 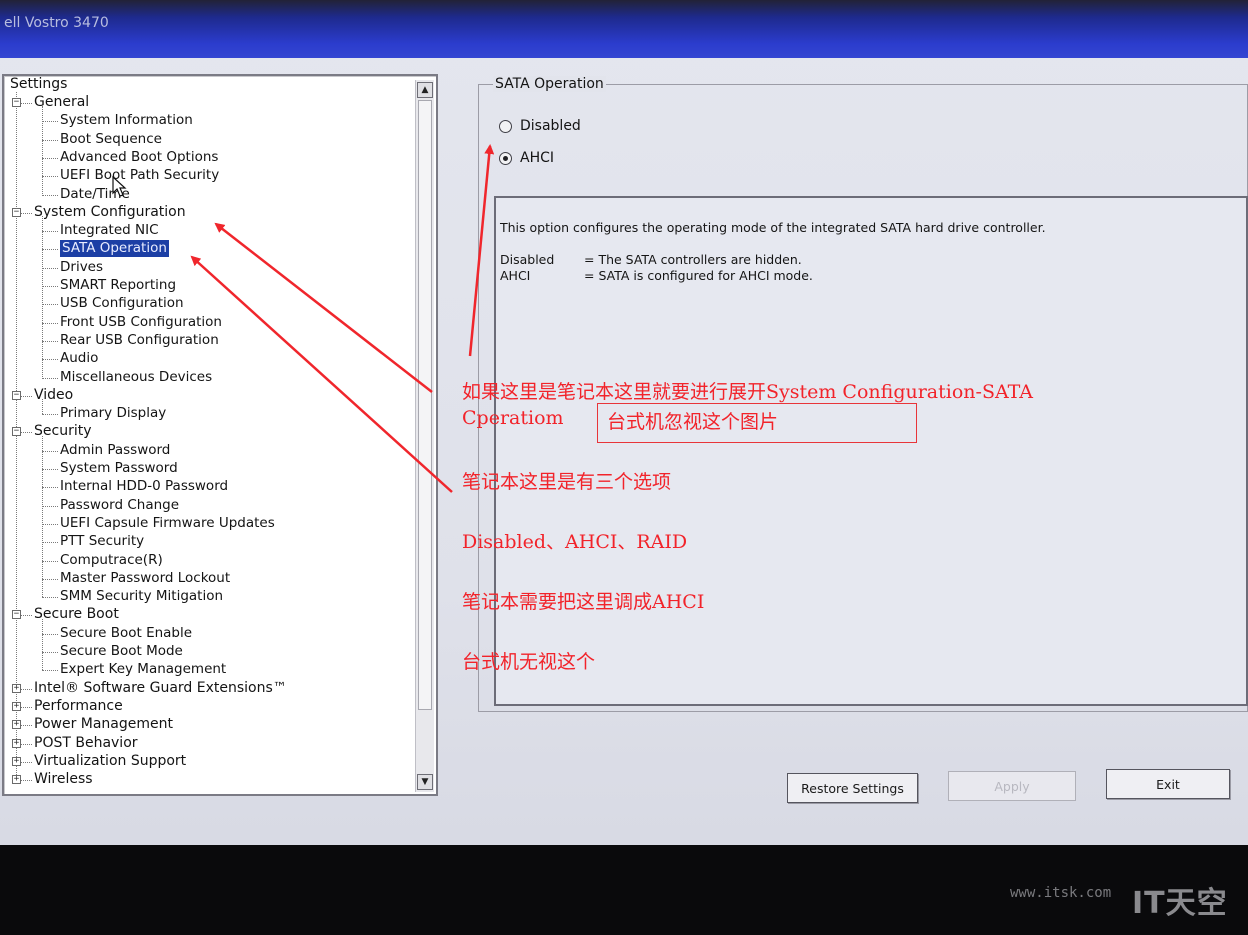 I want to click on tree-item: PTT Security, so click(x=102, y=541).